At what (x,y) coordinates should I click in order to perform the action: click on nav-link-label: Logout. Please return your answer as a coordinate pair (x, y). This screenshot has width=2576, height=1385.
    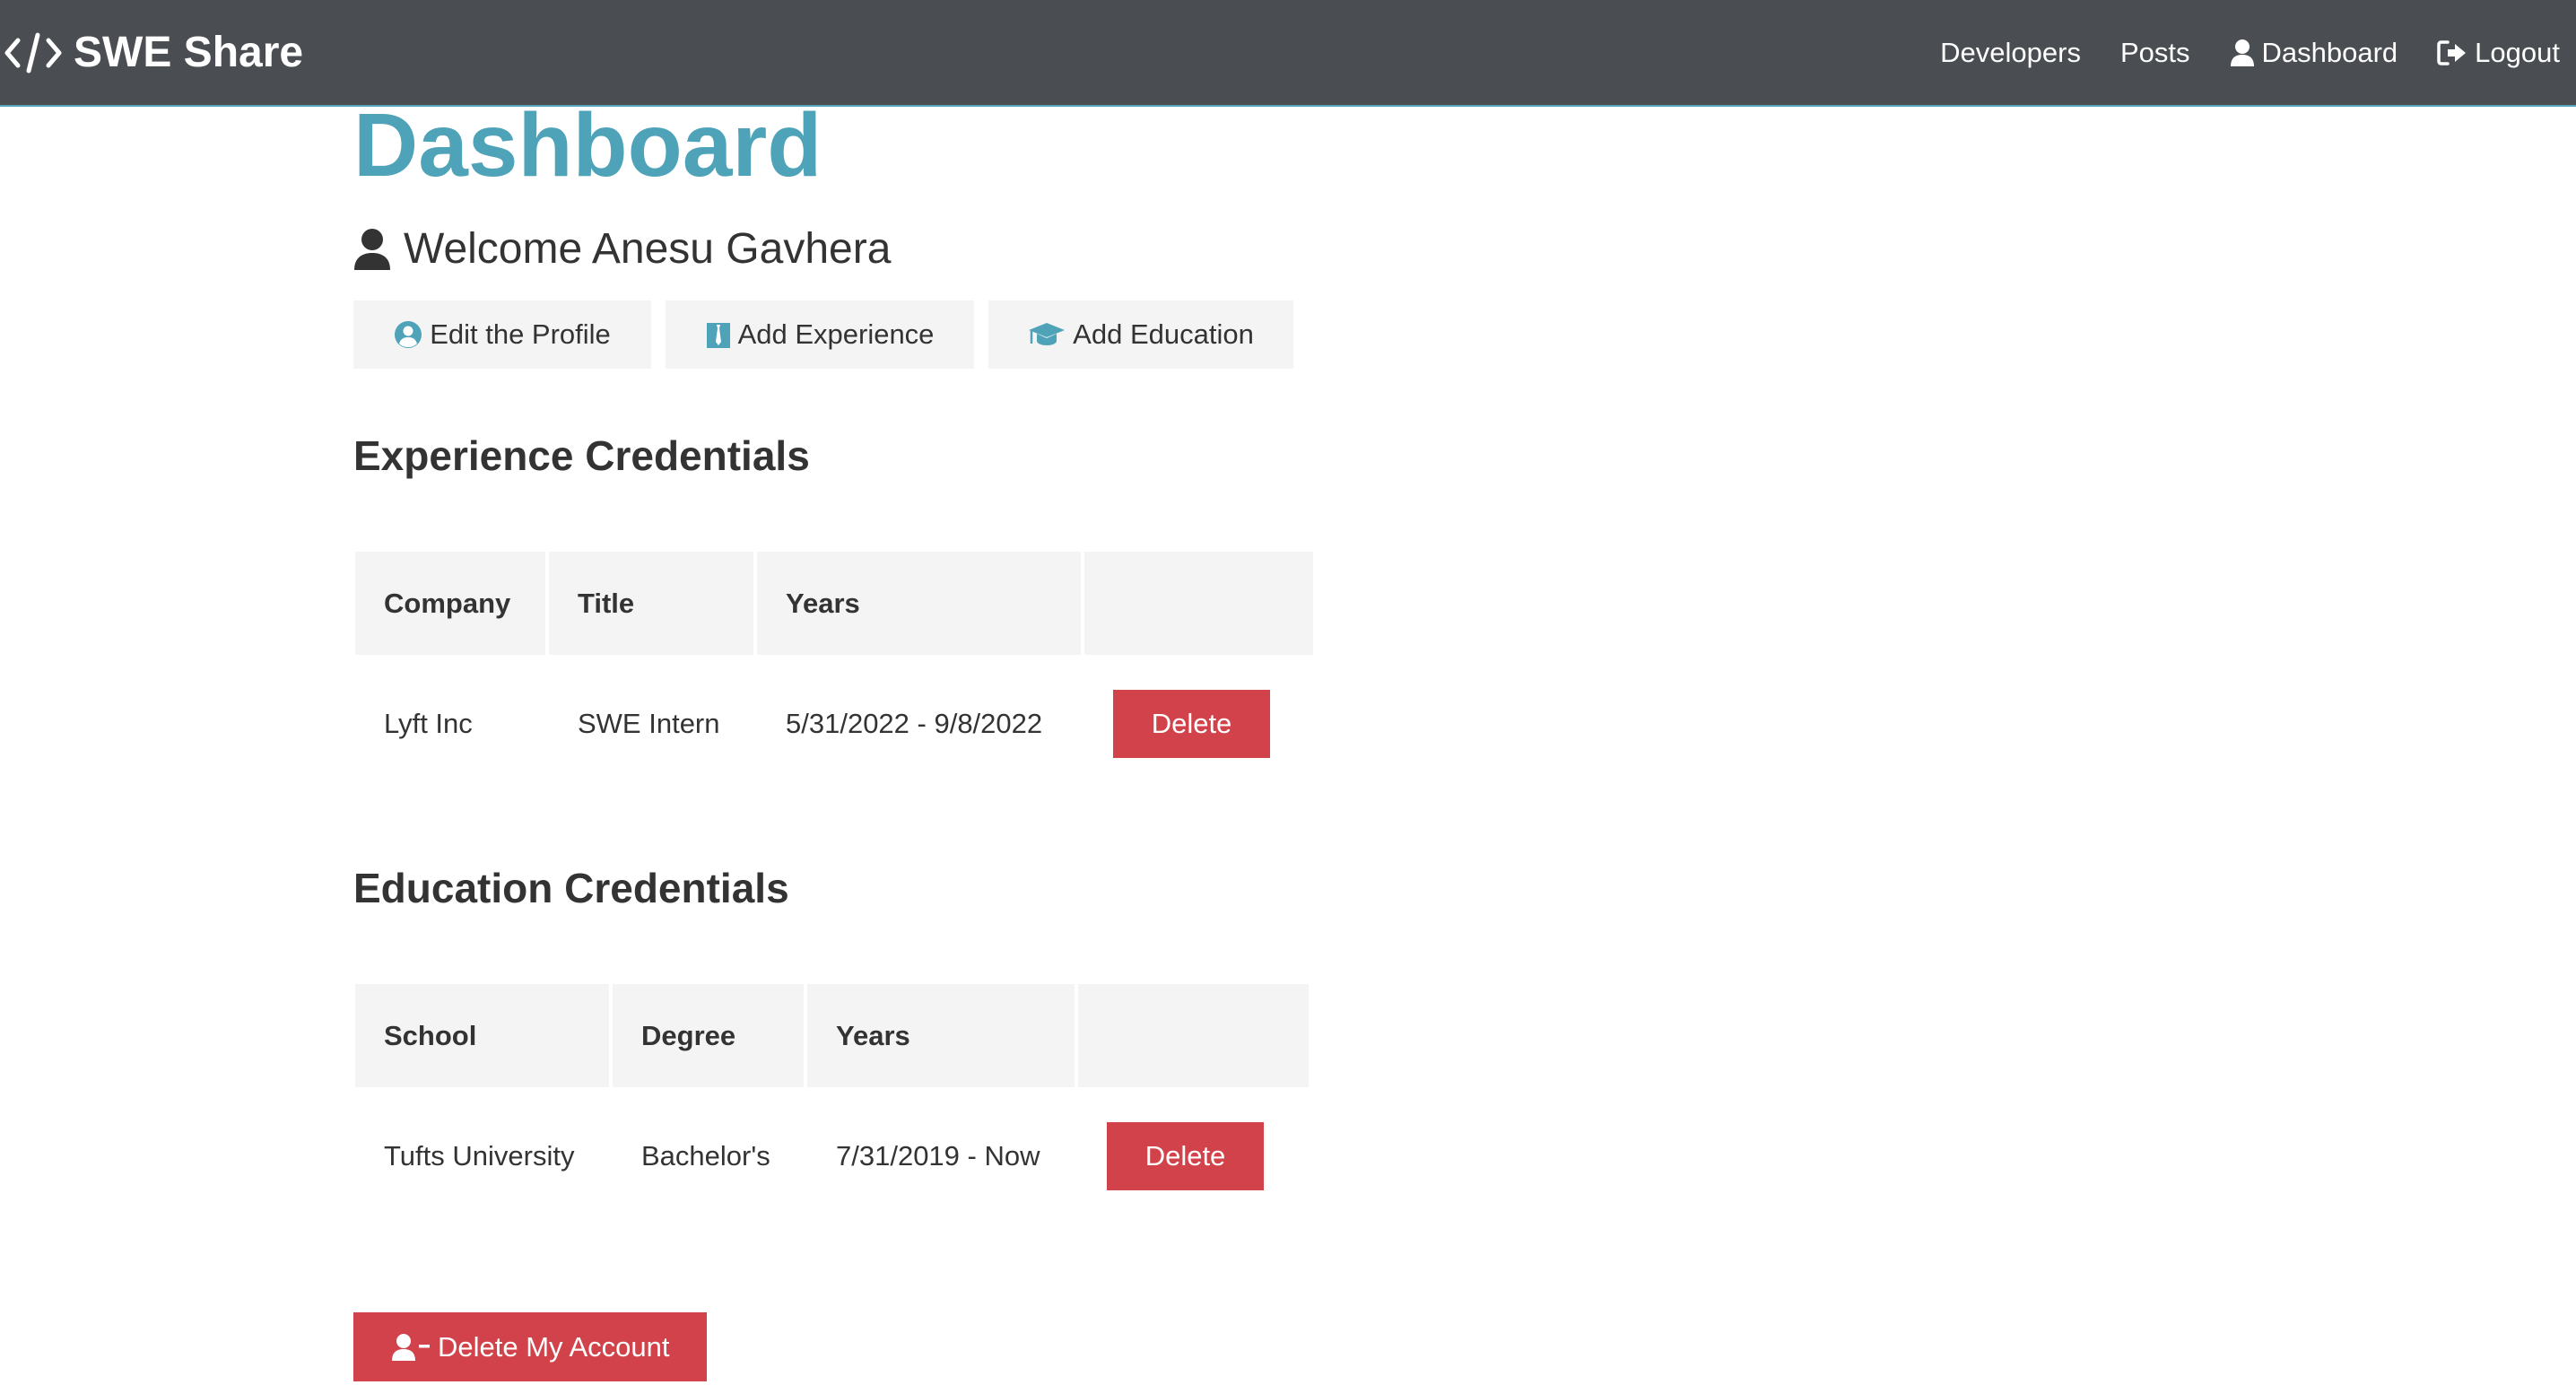
    Looking at the image, I should click on (2517, 52).